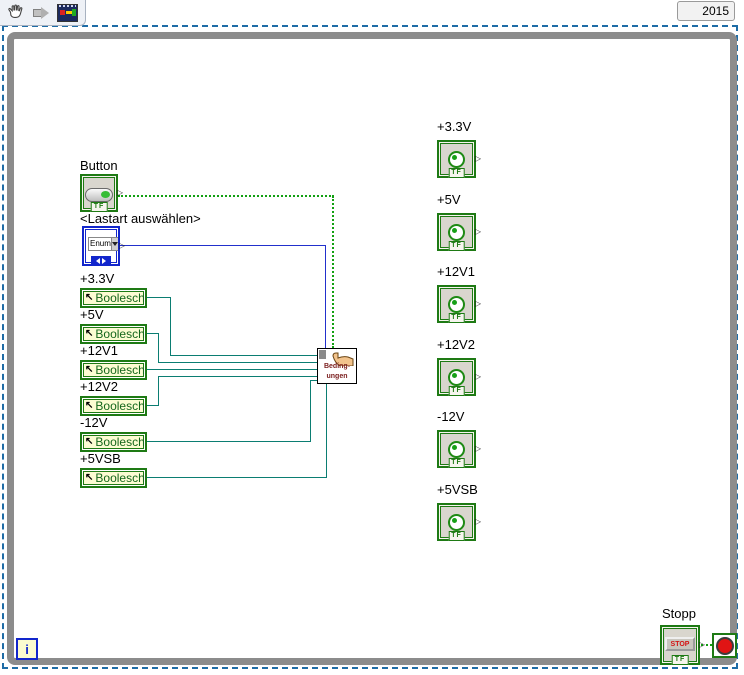 This screenshot has width=744, height=675. I want to click on tools-palette, so click(43, 13).